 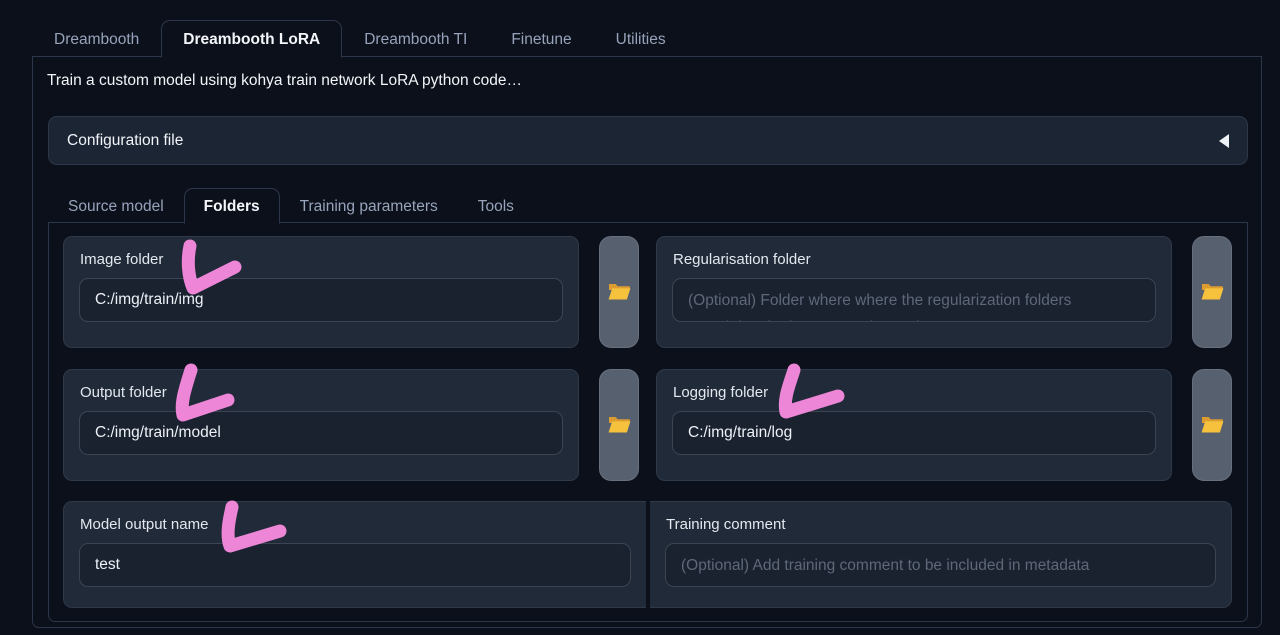 I want to click on tab-utilities: Utilities, so click(x=641, y=38).